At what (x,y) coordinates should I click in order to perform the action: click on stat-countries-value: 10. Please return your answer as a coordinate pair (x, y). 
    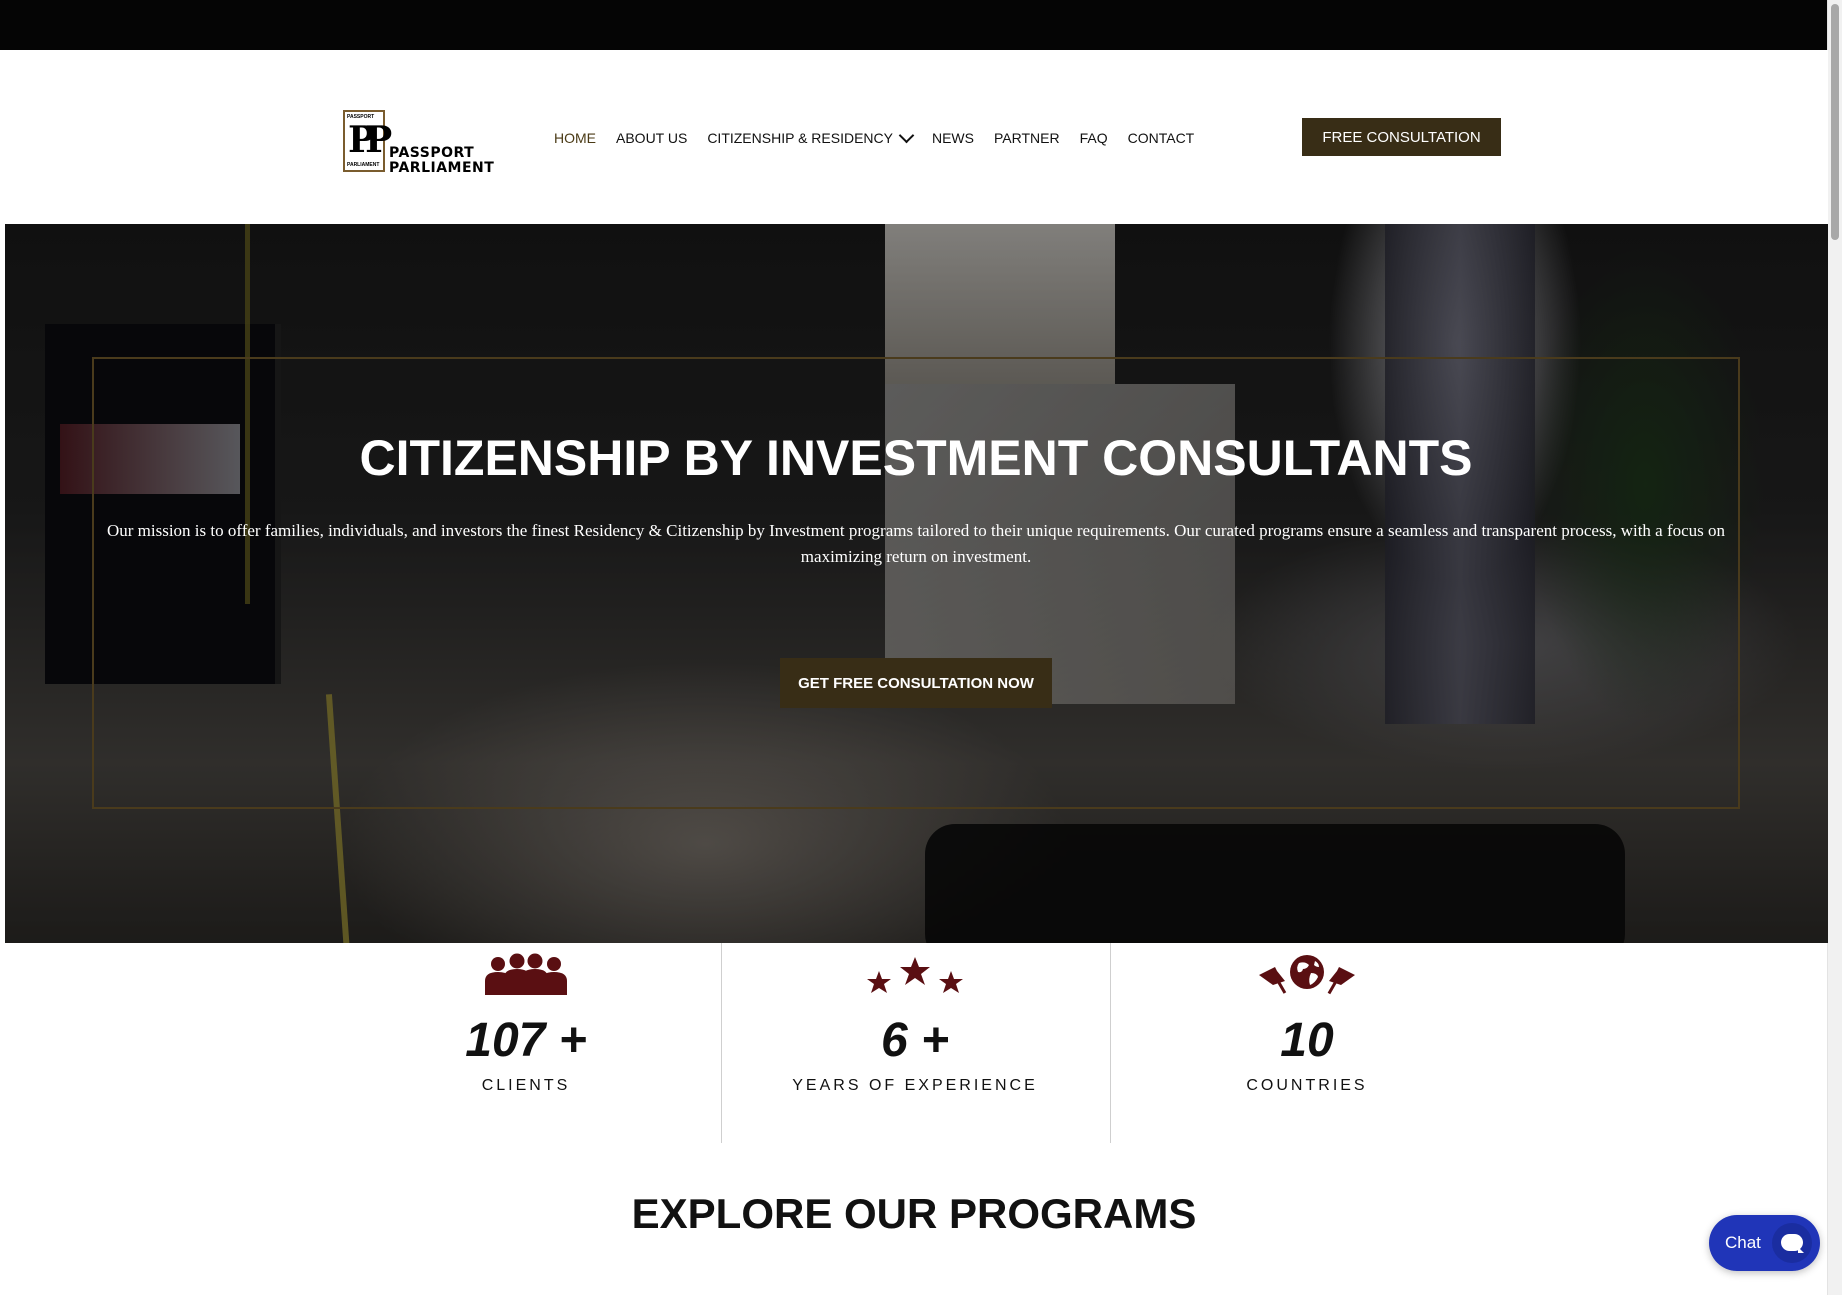
    Looking at the image, I should click on (1307, 1040).